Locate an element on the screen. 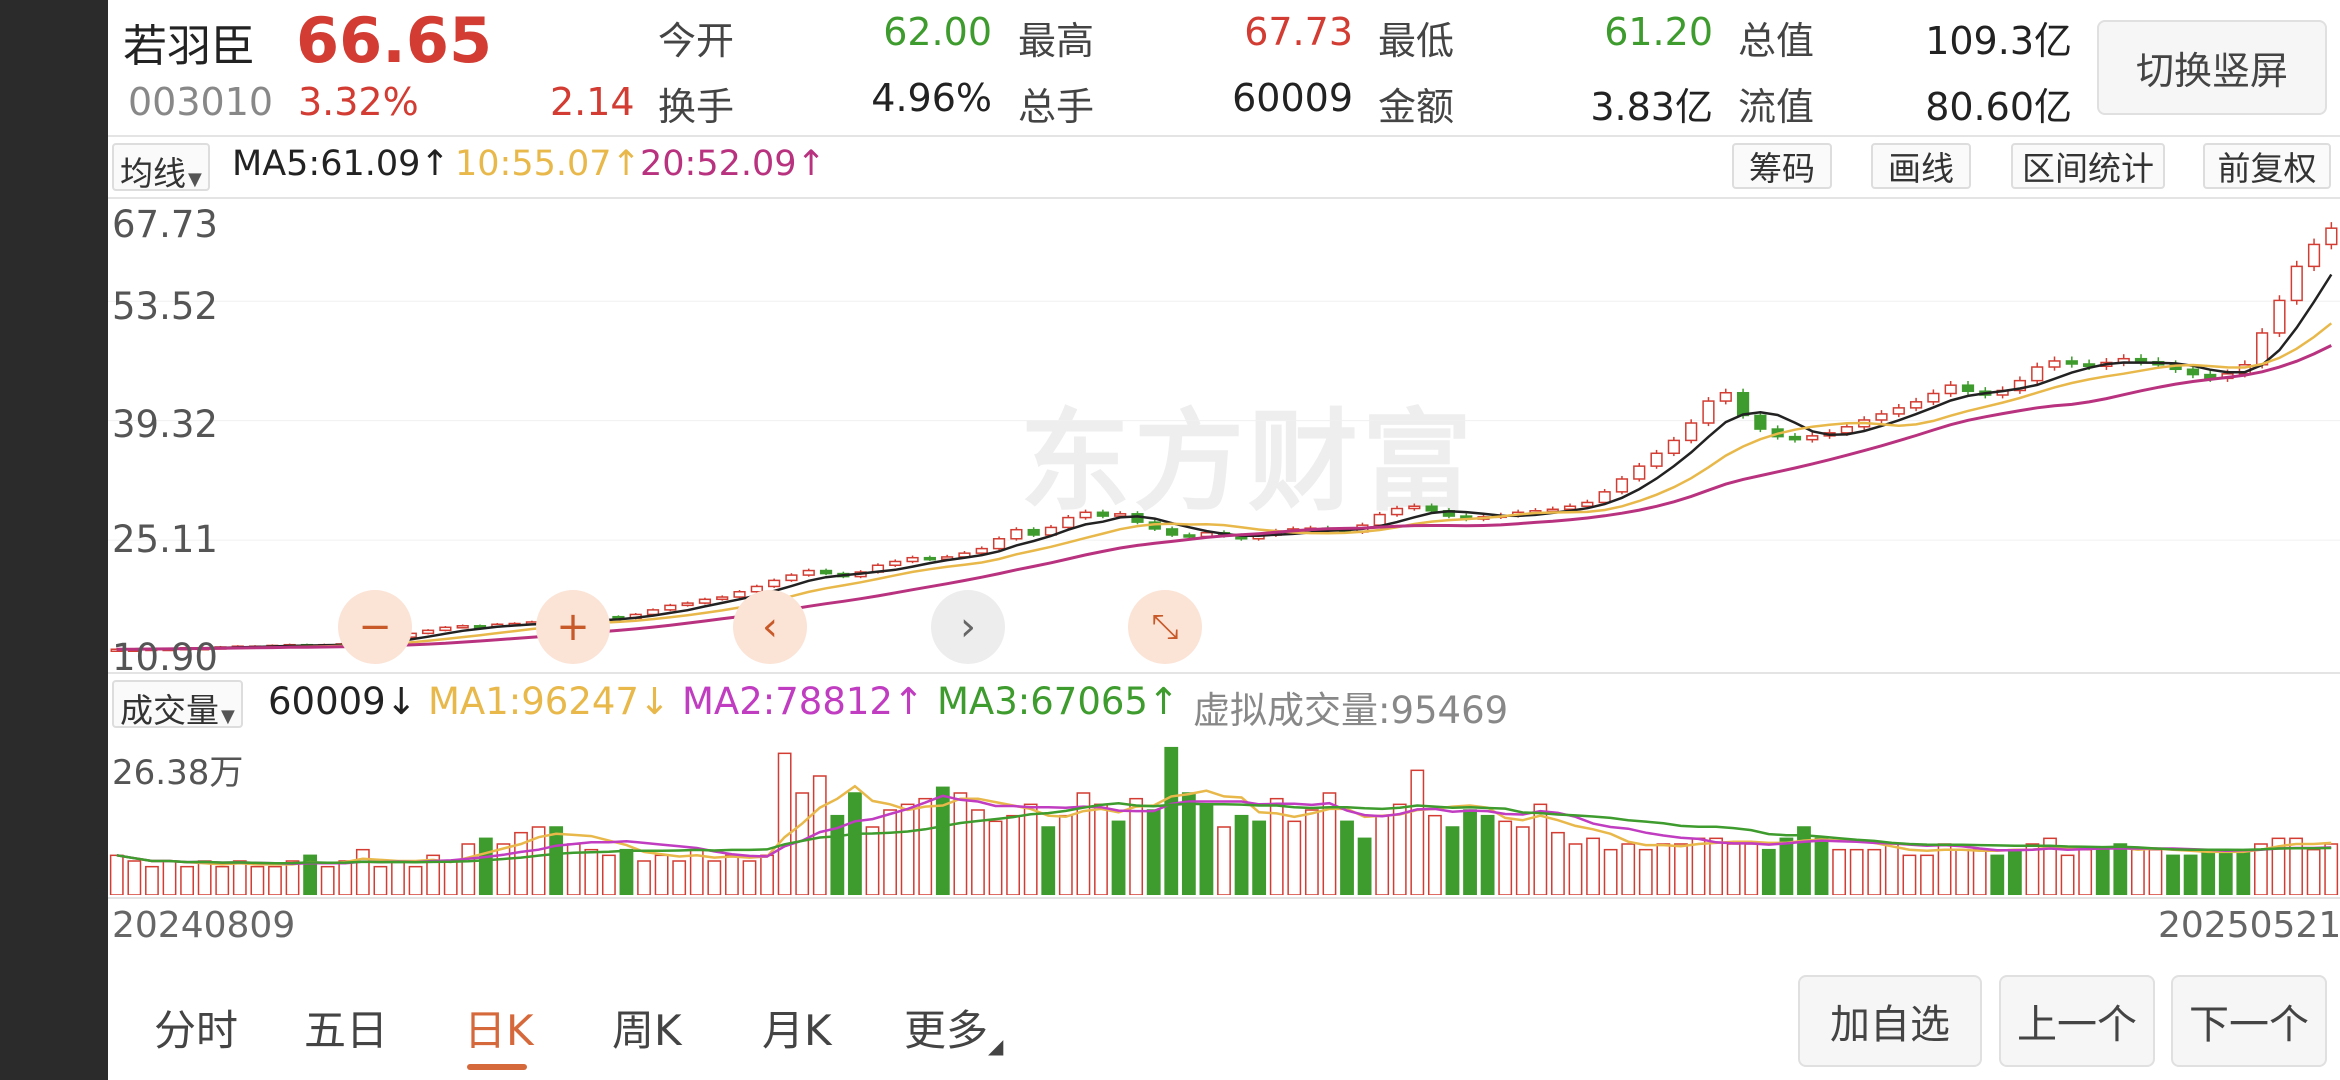 The height and width of the screenshot is (1080, 2340). volume-selector-label: 成交量 is located at coordinates (169, 710).